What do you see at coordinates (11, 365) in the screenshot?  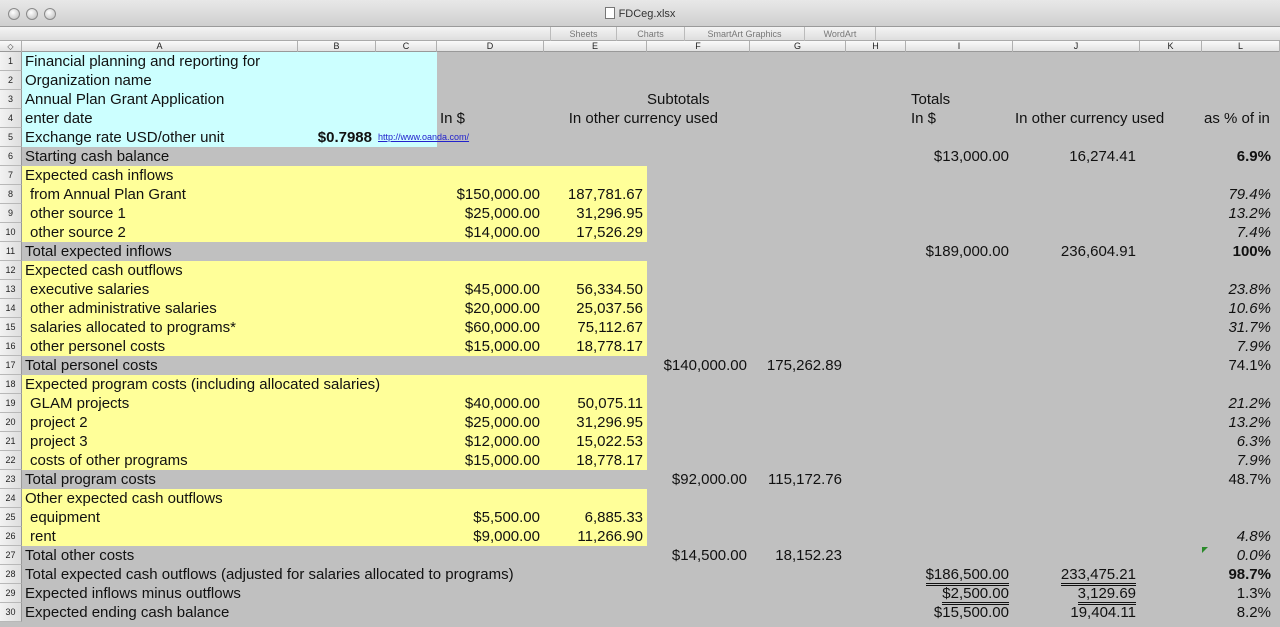 I see `row-header-17: 17` at bounding box center [11, 365].